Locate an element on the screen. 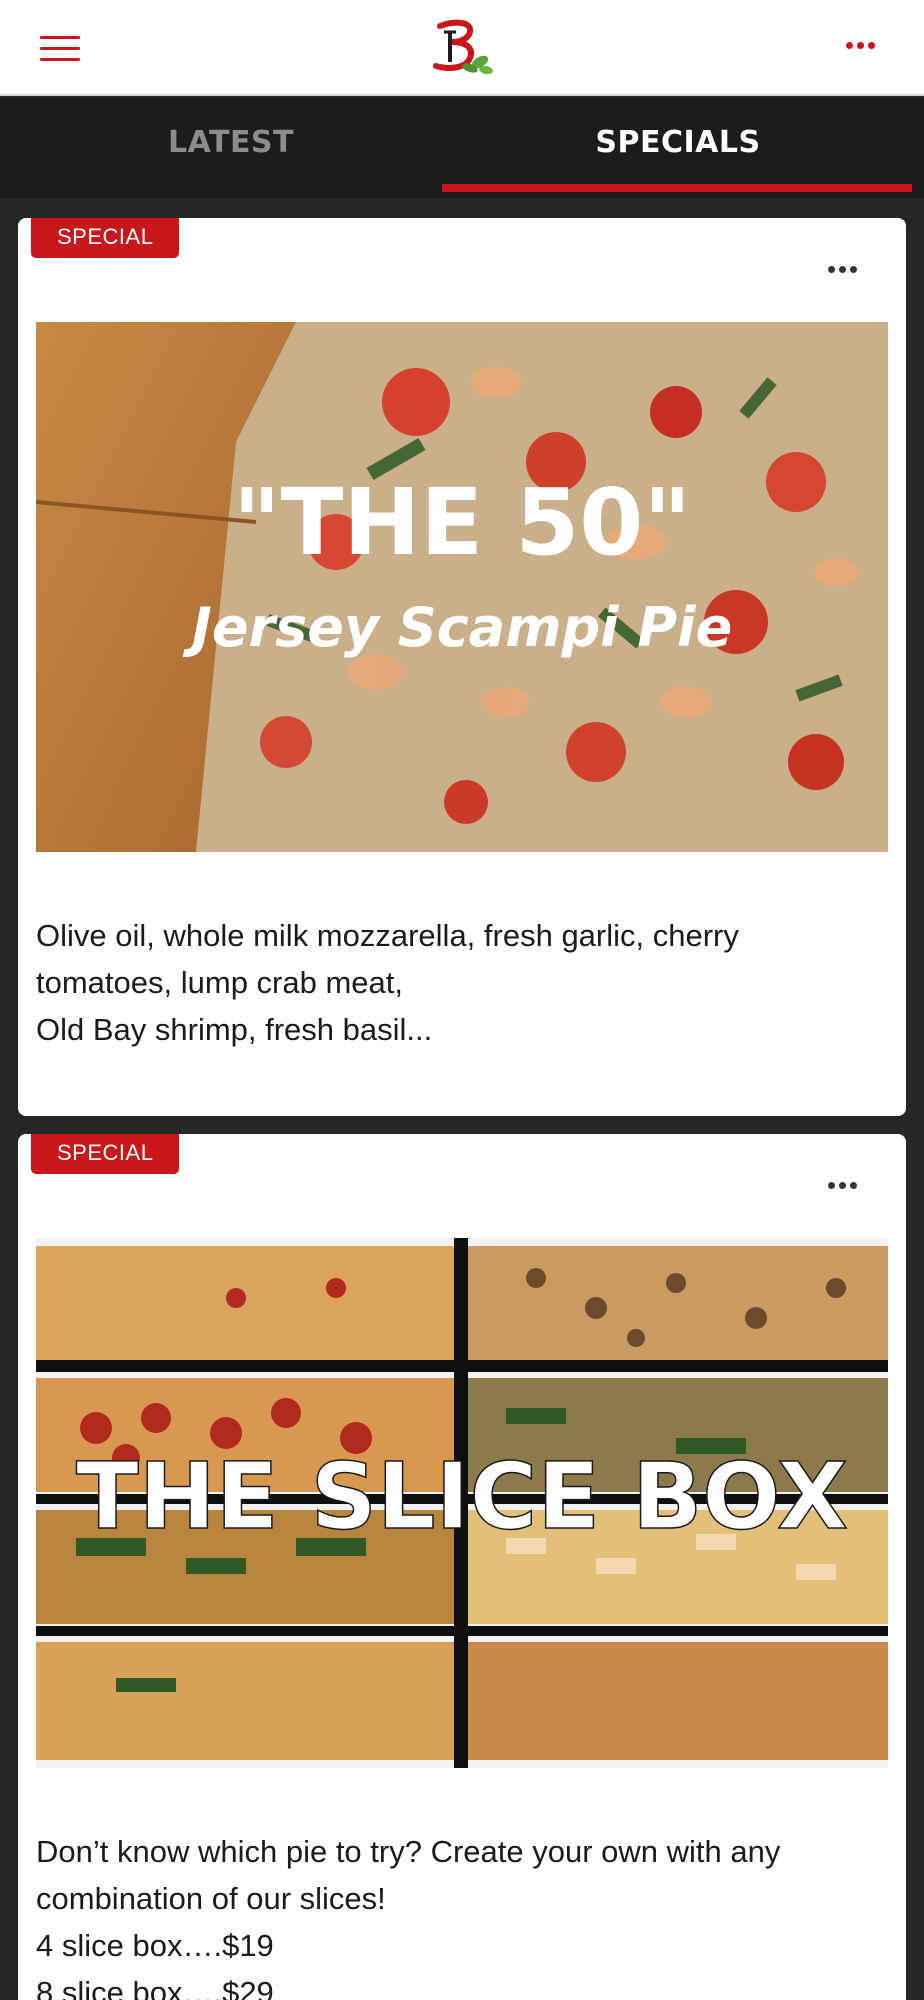 This screenshot has height=2000, width=924. post-image-title: "THE 50" is located at coordinates (462, 522).